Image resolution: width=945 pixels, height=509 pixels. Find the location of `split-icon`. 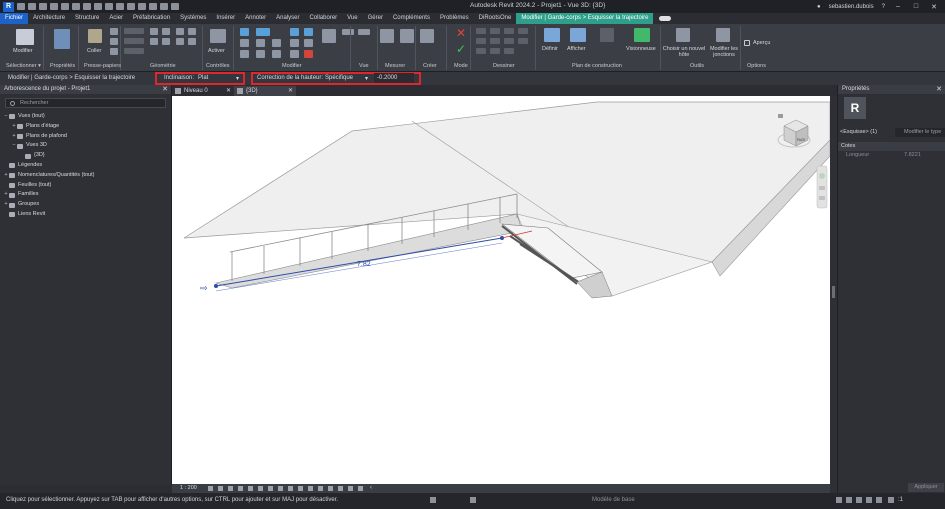

split-icon is located at coordinates (260, 54).